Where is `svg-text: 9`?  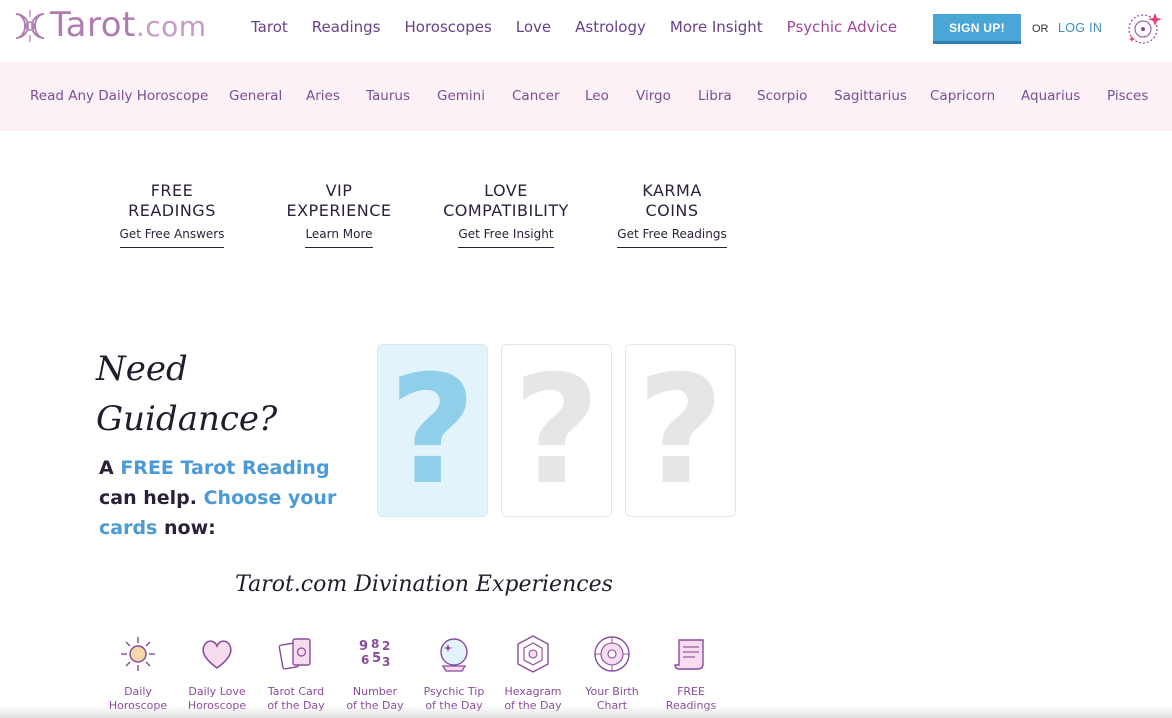
svg-text: 9 is located at coordinates (363, 646).